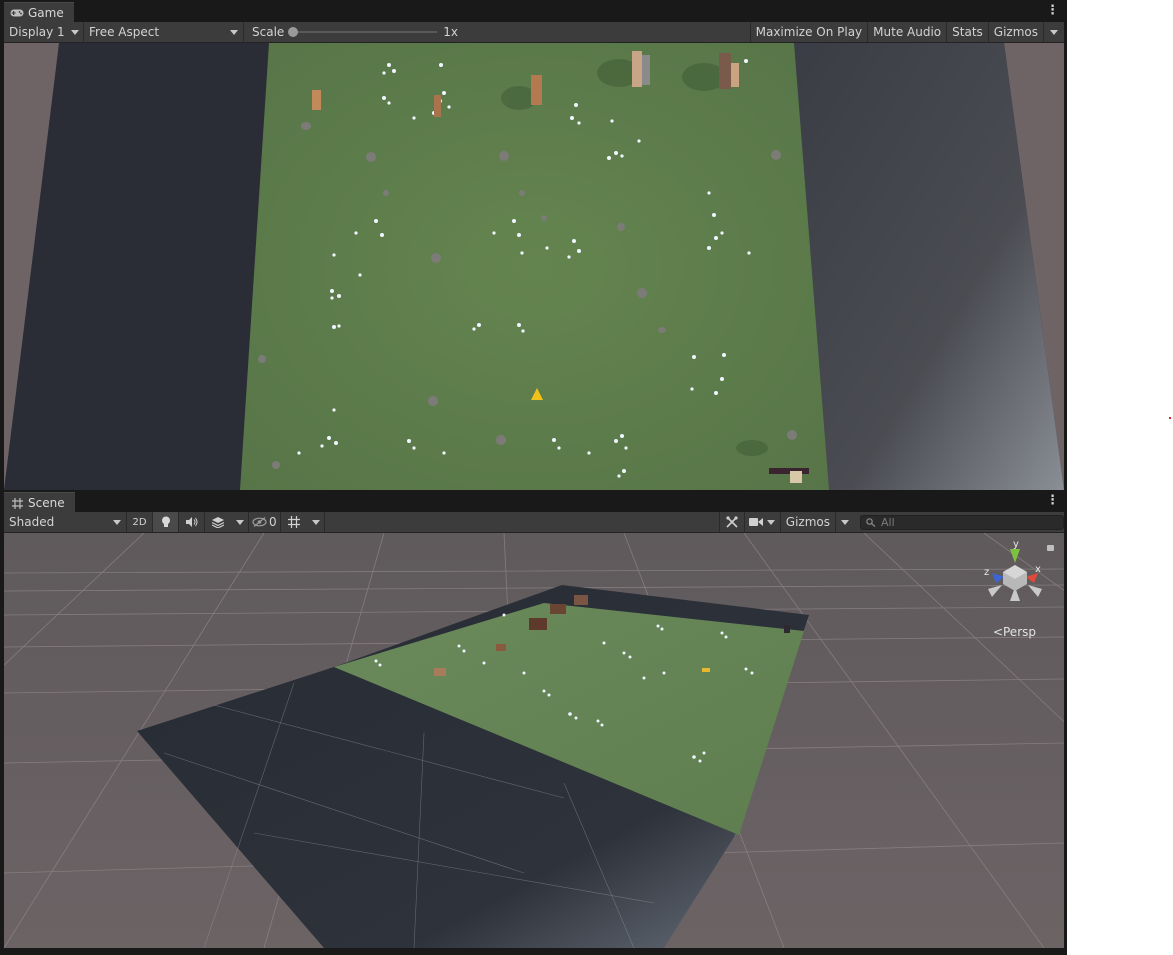  I want to click on tab-scene: Scene, so click(39, 502).